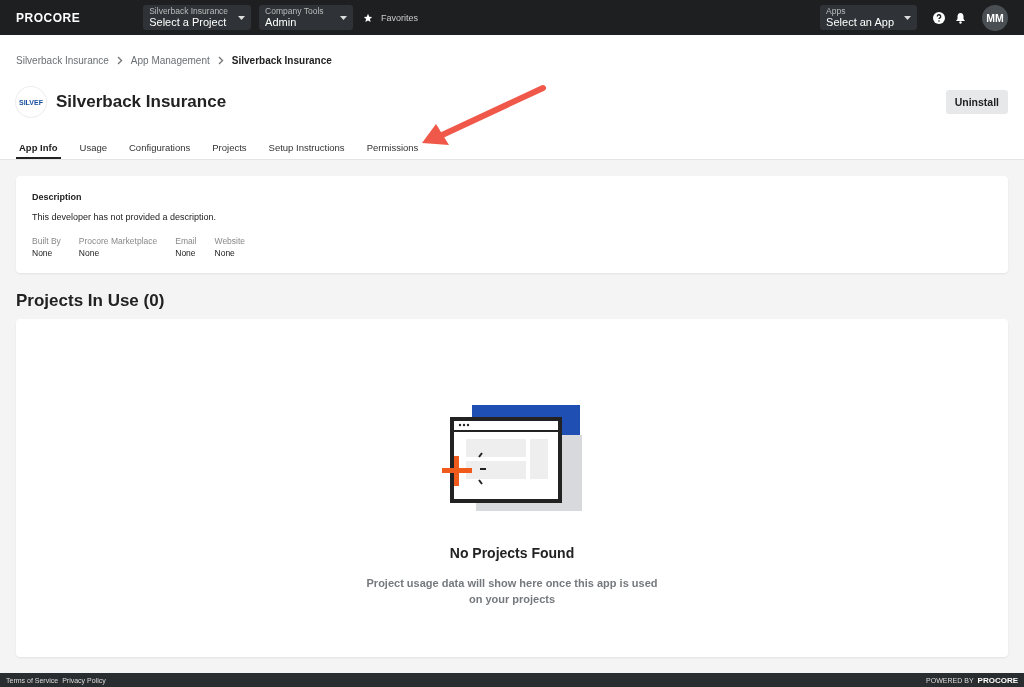  Describe the element at coordinates (62, 60) in the screenshot. I see `breadcrumb-link: Silverback Insurance` at that location.